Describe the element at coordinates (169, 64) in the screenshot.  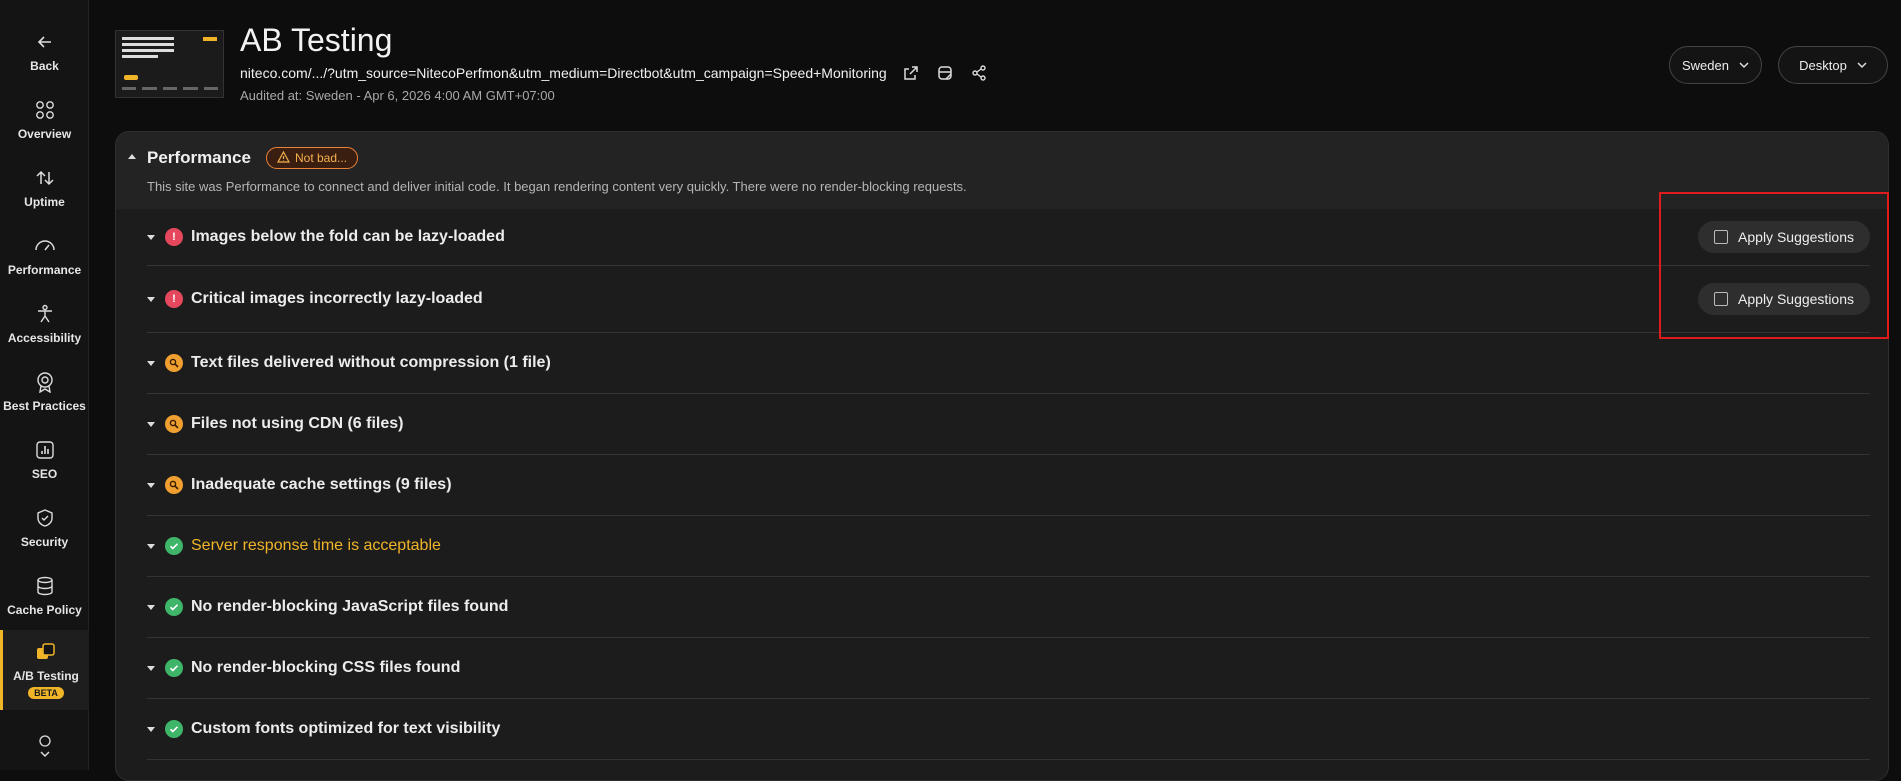
I see `site-thumbnail` at that location.